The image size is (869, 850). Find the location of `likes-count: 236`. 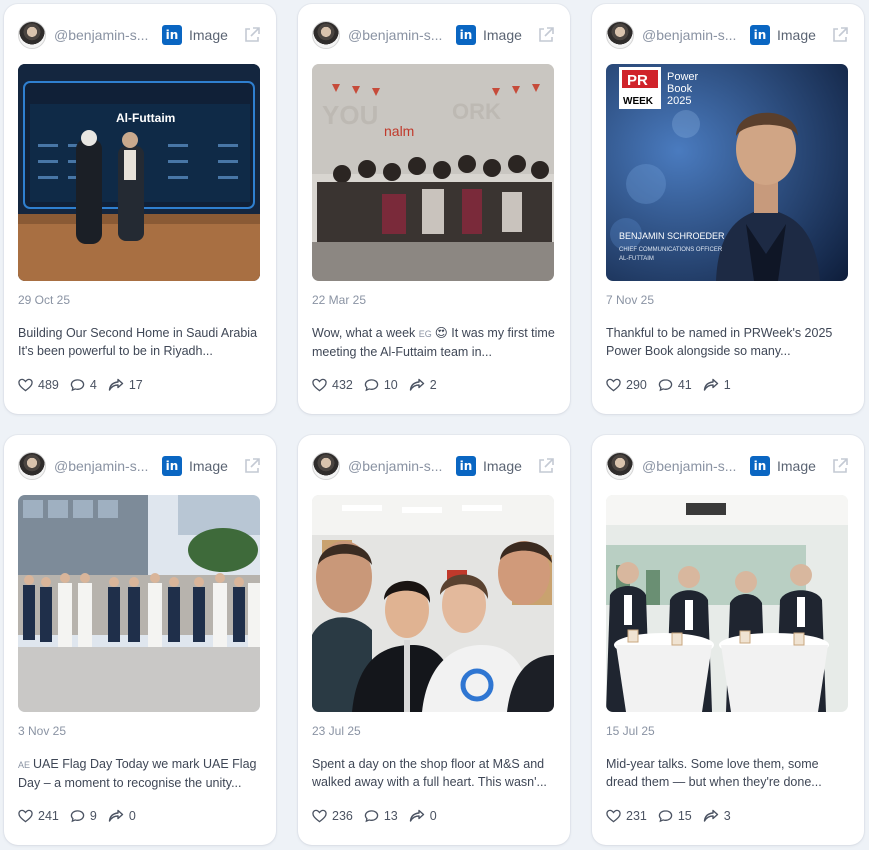

likes-count: 236 is located at coordinates (342, 816).